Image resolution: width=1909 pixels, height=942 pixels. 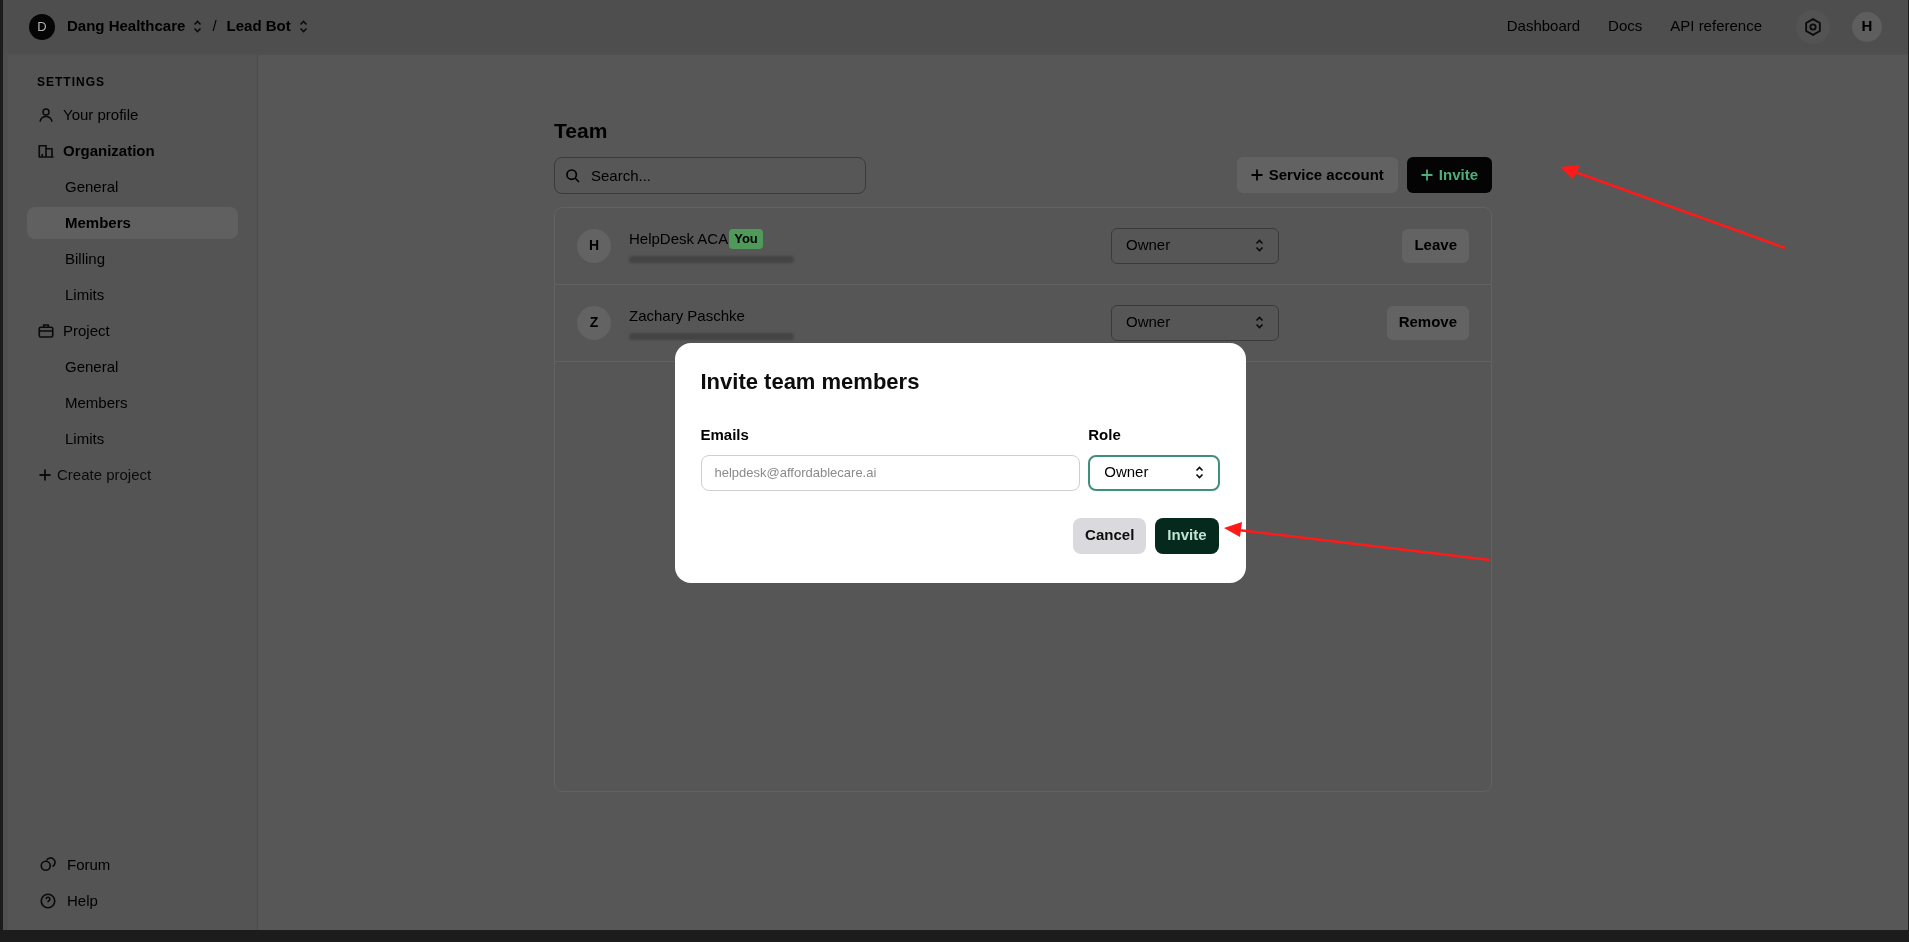 What do you see at coordinates (594, 245) in the screenshot?
I see `member-avatar: H` at bounding box center [594, 245].